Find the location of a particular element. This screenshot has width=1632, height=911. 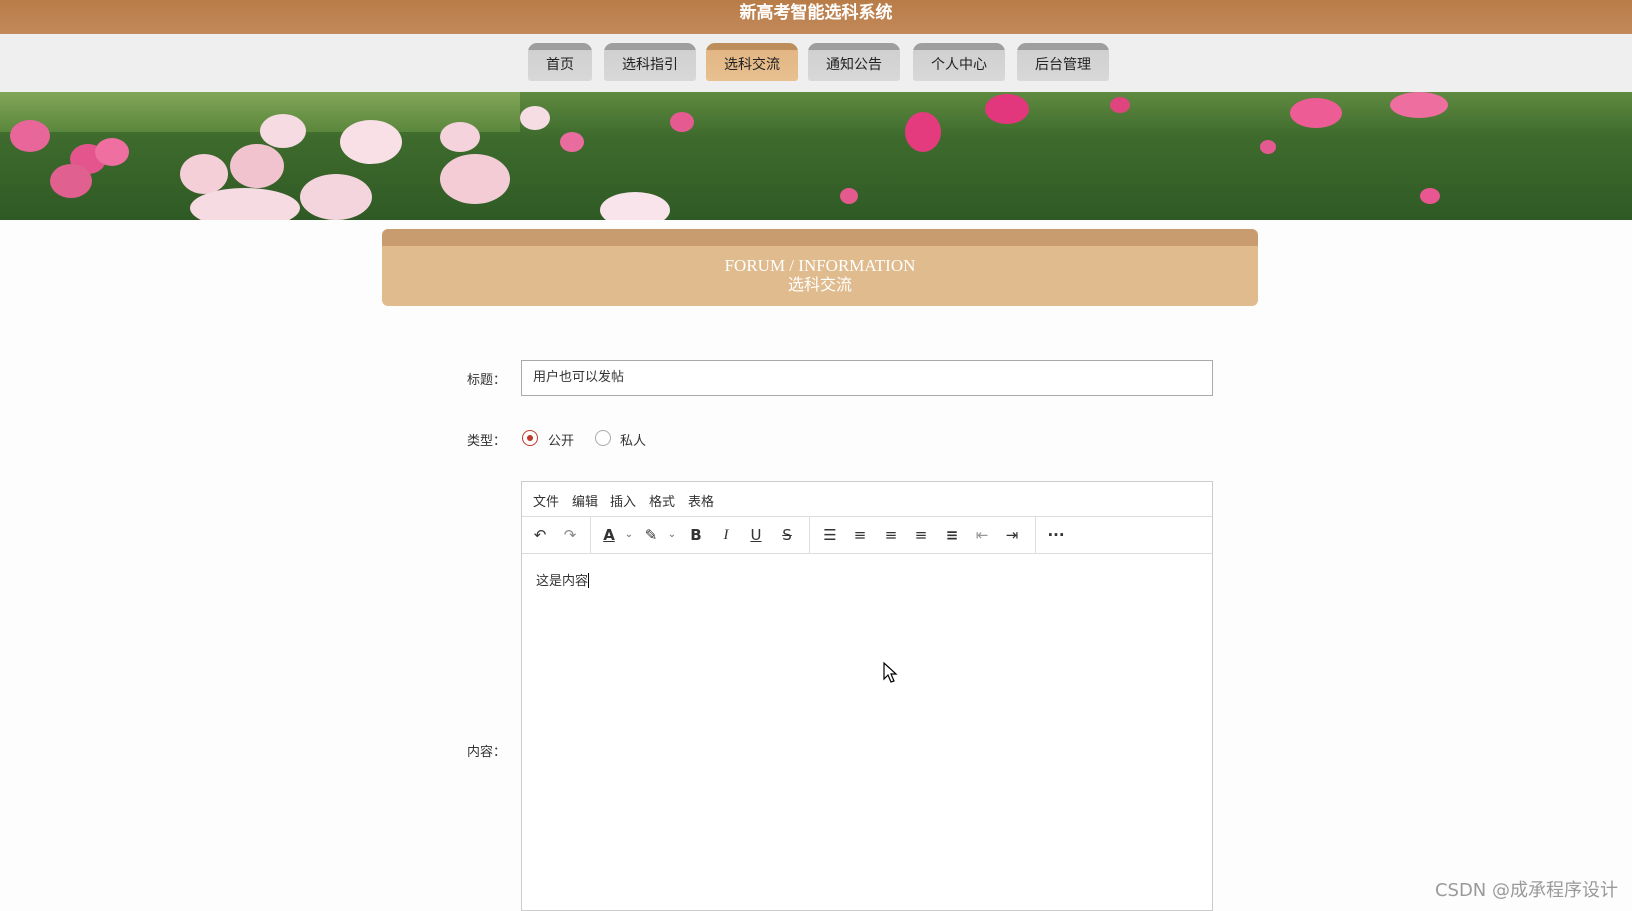

radio-private-label: 私人 is located at coordinates (633, 439).